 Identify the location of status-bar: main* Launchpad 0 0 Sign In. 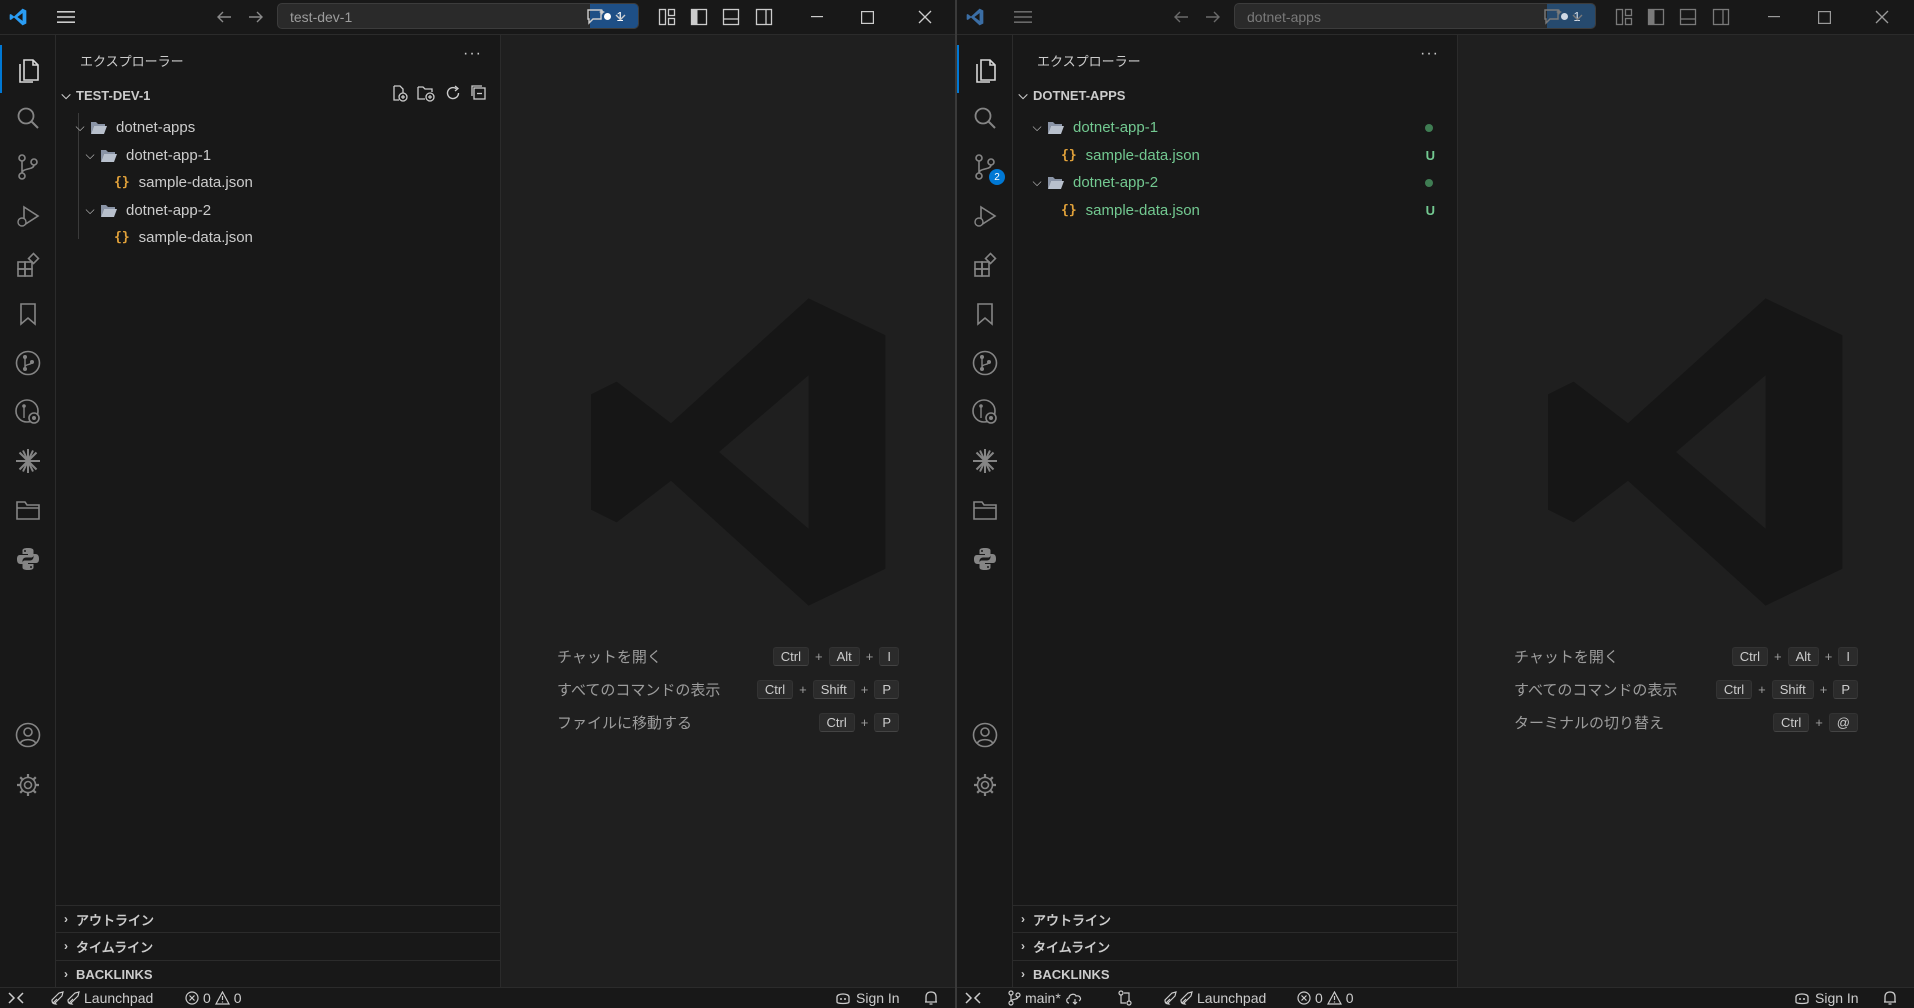
(1435, 997).